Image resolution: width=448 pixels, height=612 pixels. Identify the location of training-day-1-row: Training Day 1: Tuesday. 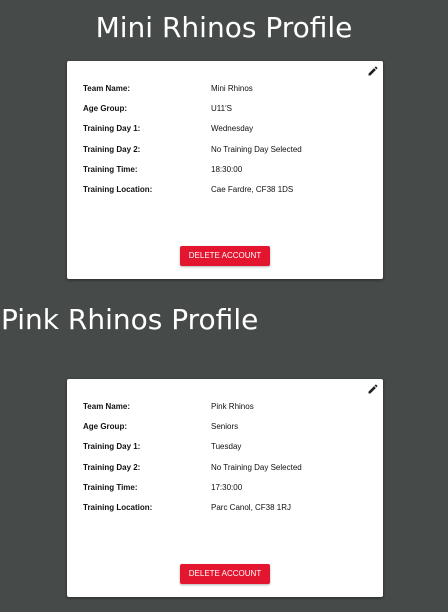
(228, 447).